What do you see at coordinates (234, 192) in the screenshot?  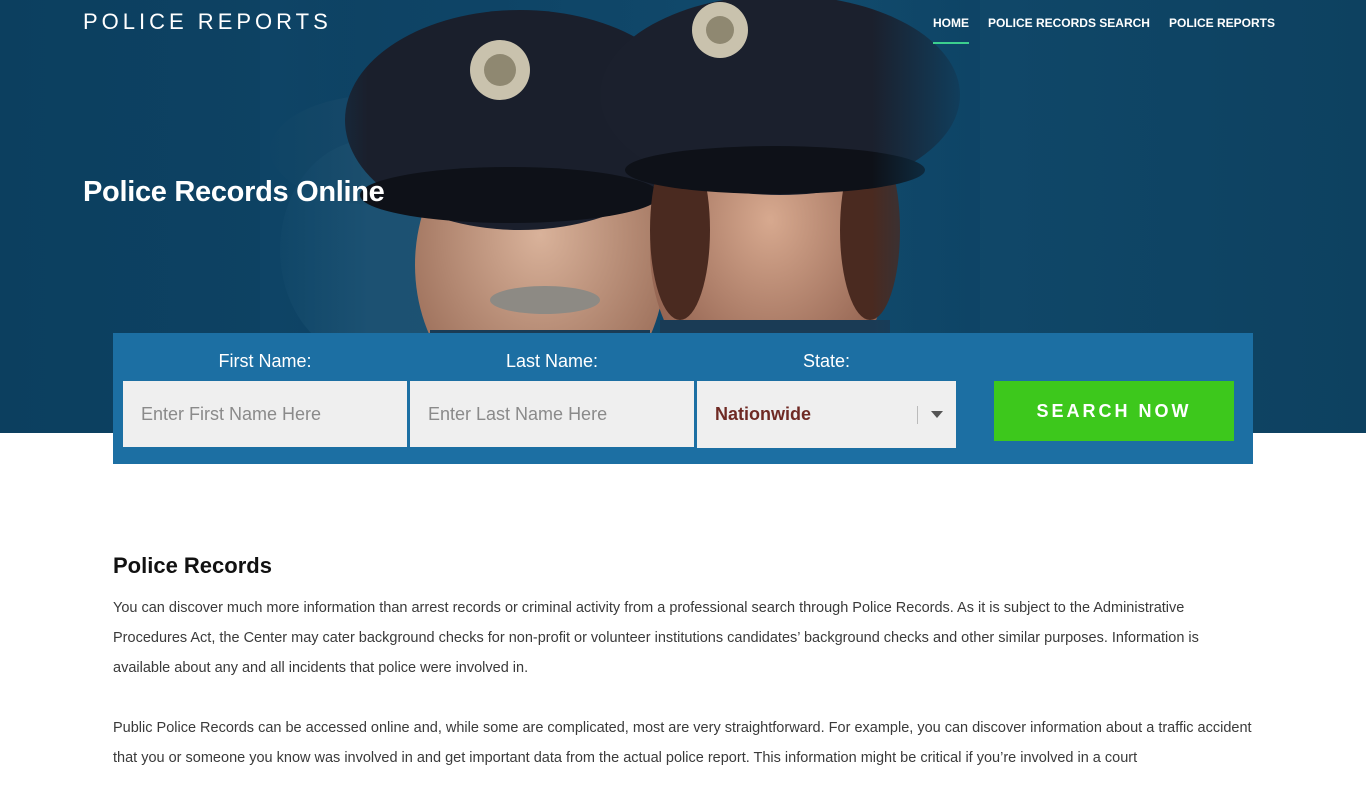 I see `page-title: Police Records Online` at bounding box center [234, 192].